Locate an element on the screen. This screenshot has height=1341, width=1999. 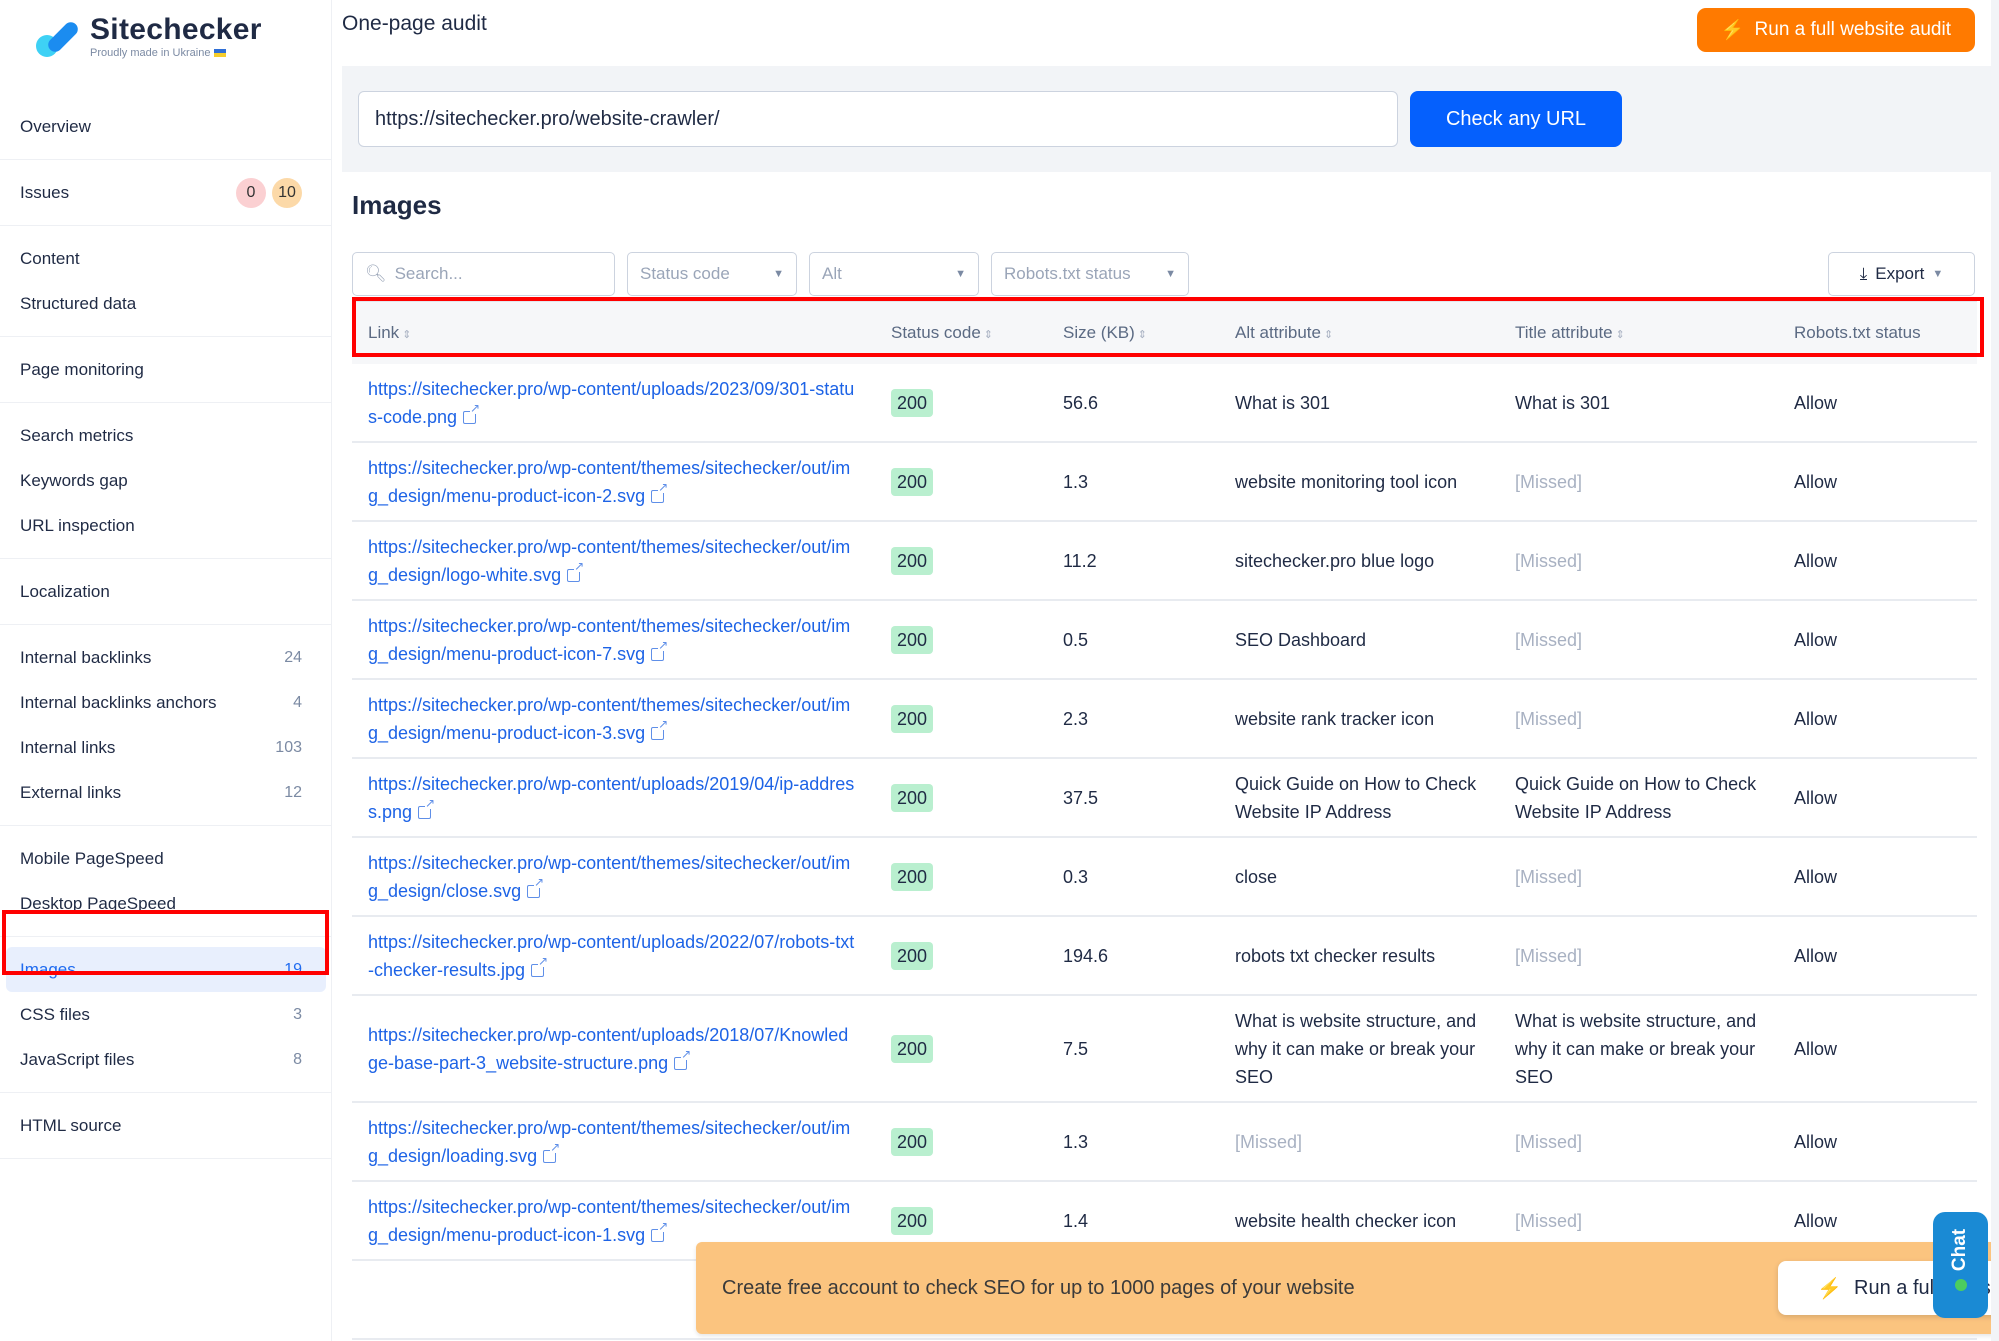
sidebar-item-count: 8 is located at coordinates (297, 1059).